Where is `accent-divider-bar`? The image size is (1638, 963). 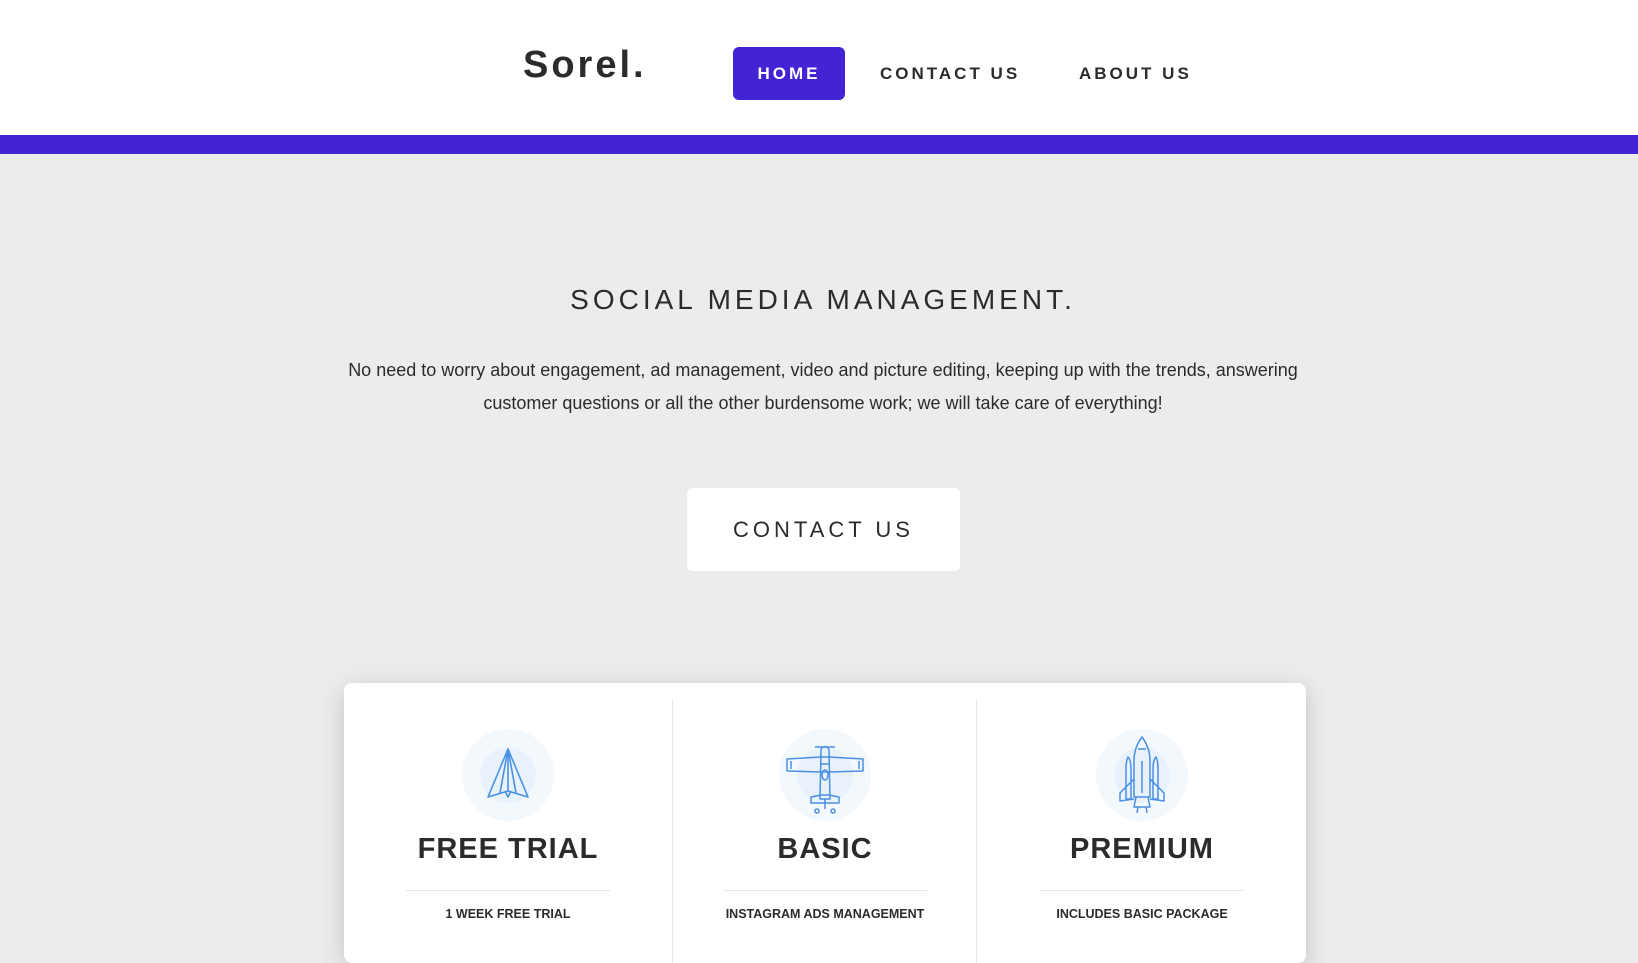
accent-divider-bar is located at coordinates (819, 144).